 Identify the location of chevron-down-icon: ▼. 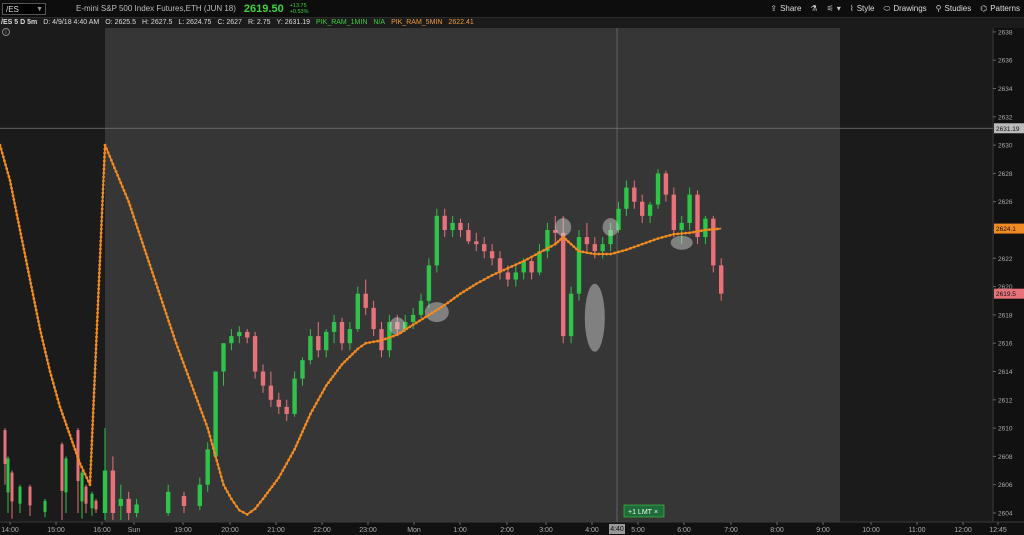
(39, 9).